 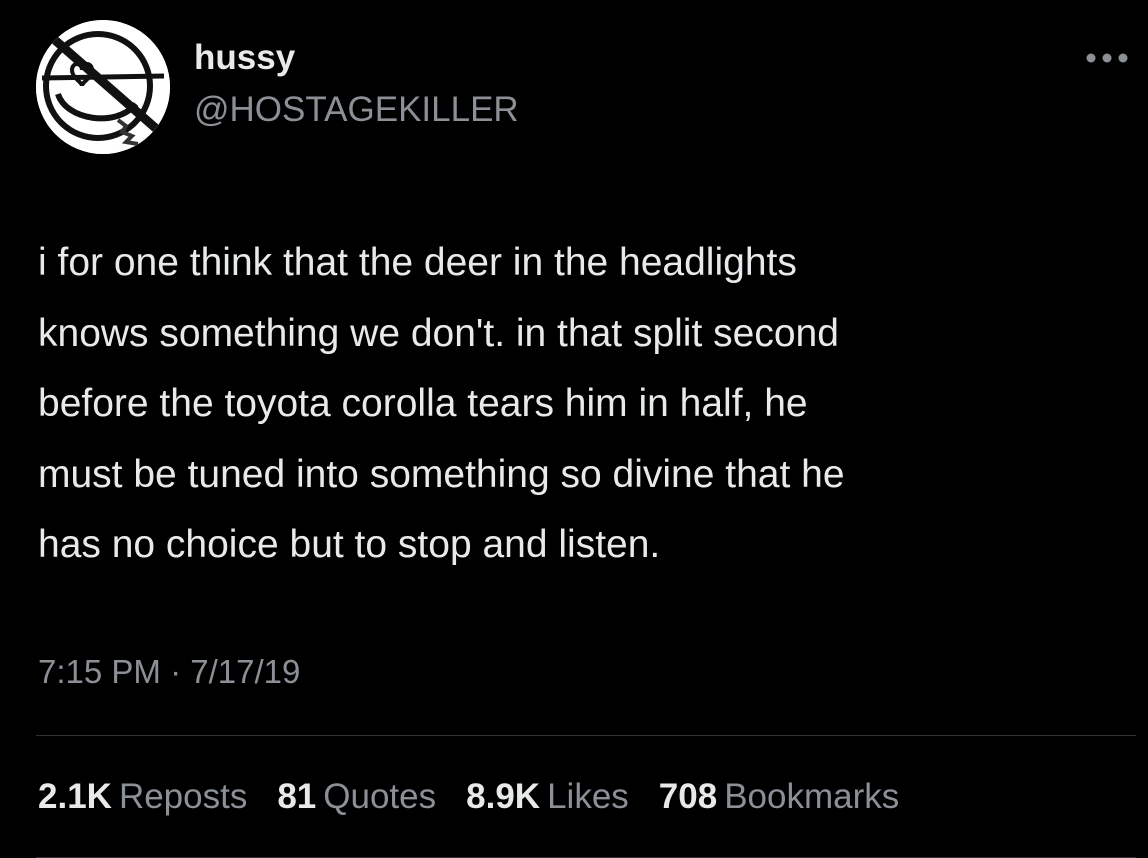 What do you see at coordinates (356, 110) in the screenshot?
I see `author-handle: @HOSTAGEKILLER` at bounding box center [356, 110].